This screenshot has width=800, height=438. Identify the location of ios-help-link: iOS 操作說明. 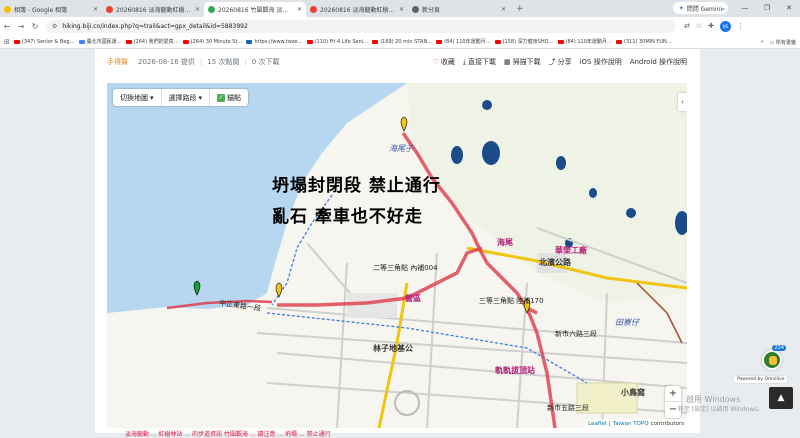
(601, 62).